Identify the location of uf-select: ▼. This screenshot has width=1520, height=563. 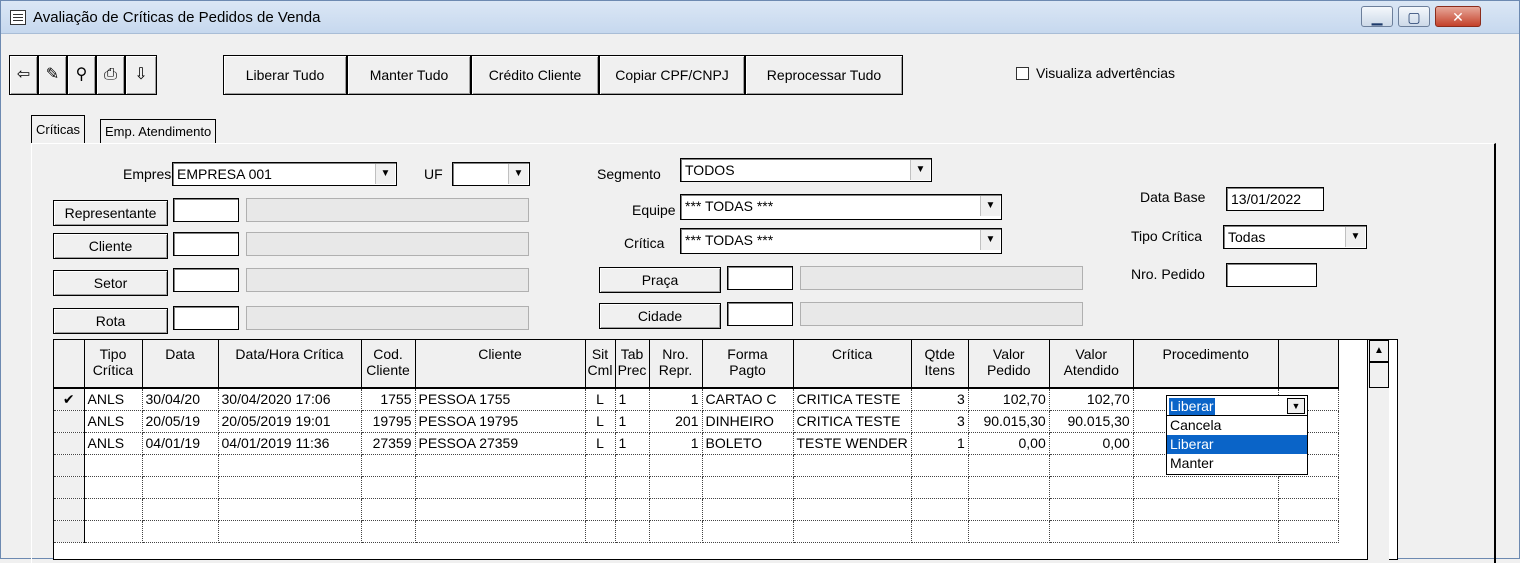
(491, 174).